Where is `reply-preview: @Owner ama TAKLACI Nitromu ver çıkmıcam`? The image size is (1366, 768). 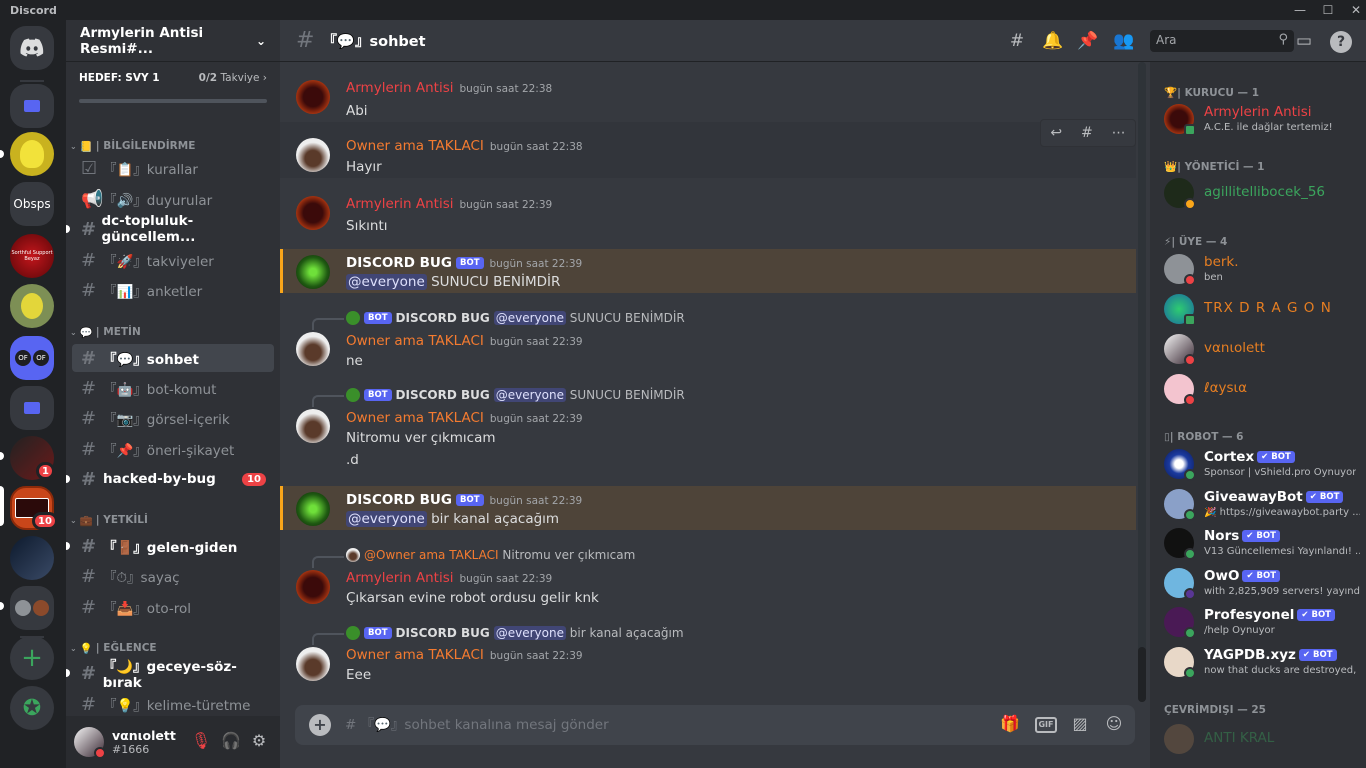 reply-preview: @Owner ama TAKLACI Nitromu ver çıkmıcam is located at coordinates (490, 555).